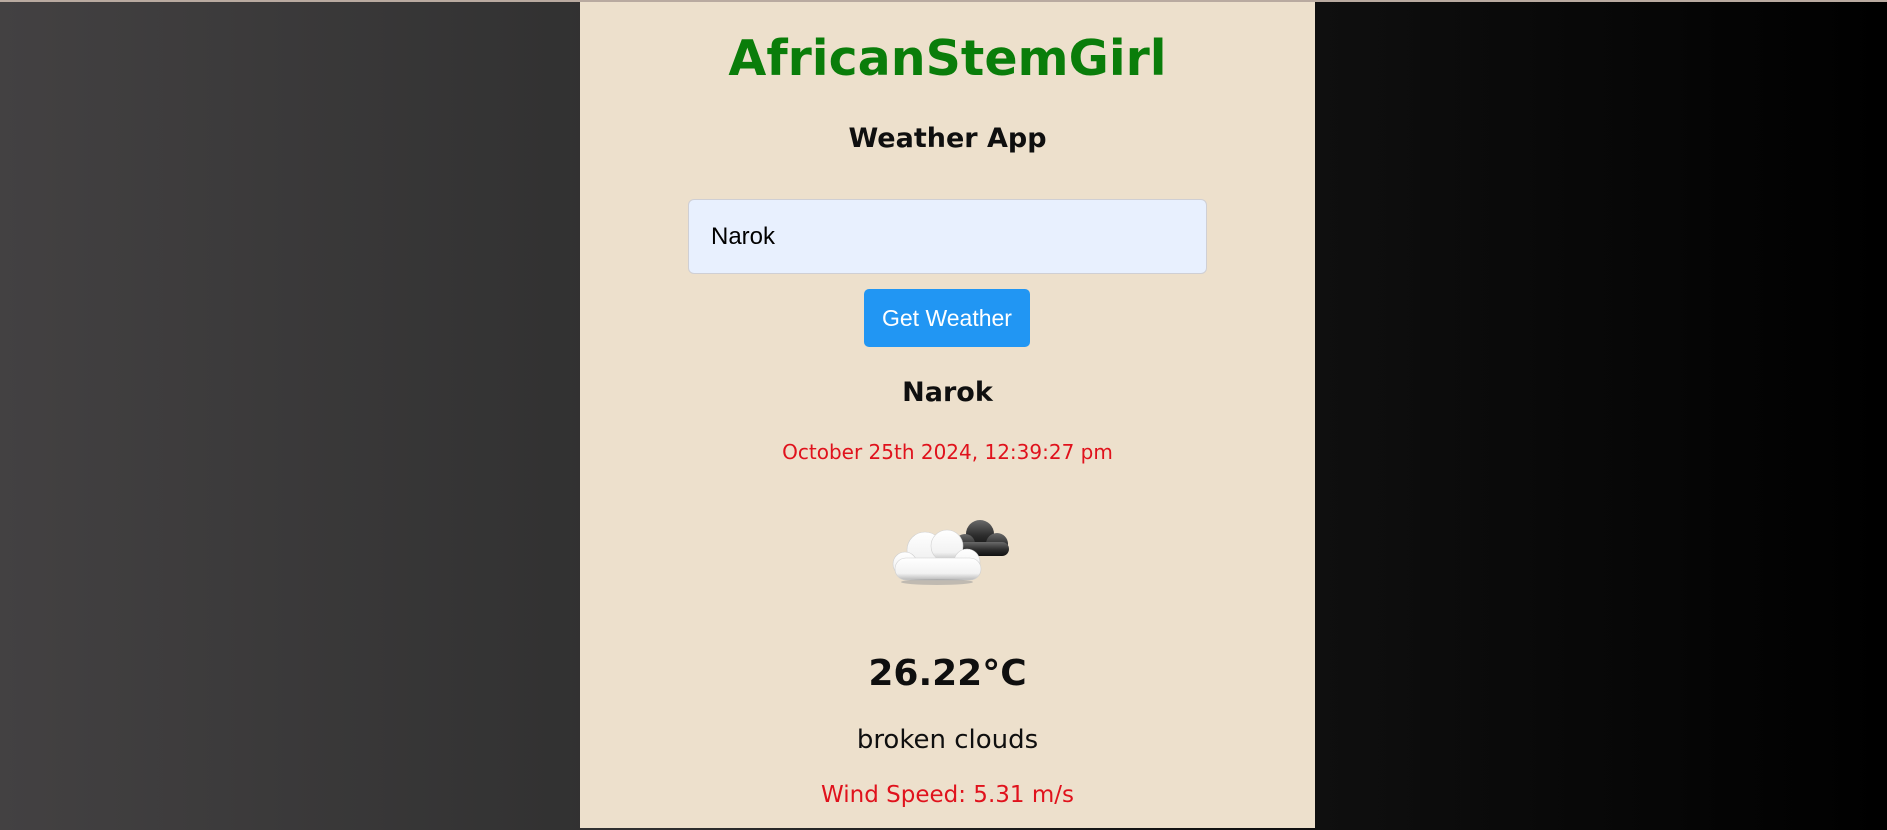  I want to click on brand-title: AfricanStemGirl, so click(947, 58).